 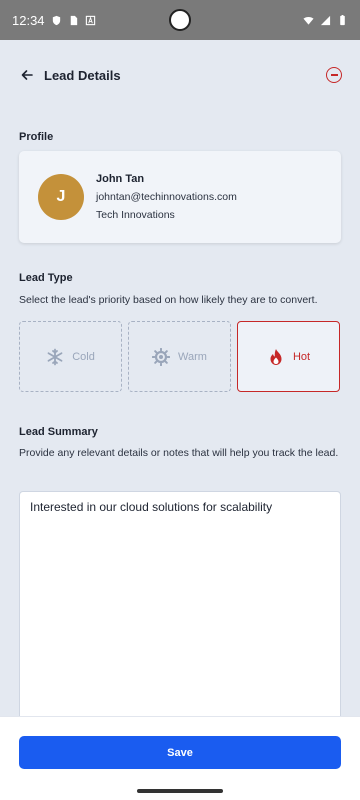 I want to click on signal-icon, so click(x=325, y=20).